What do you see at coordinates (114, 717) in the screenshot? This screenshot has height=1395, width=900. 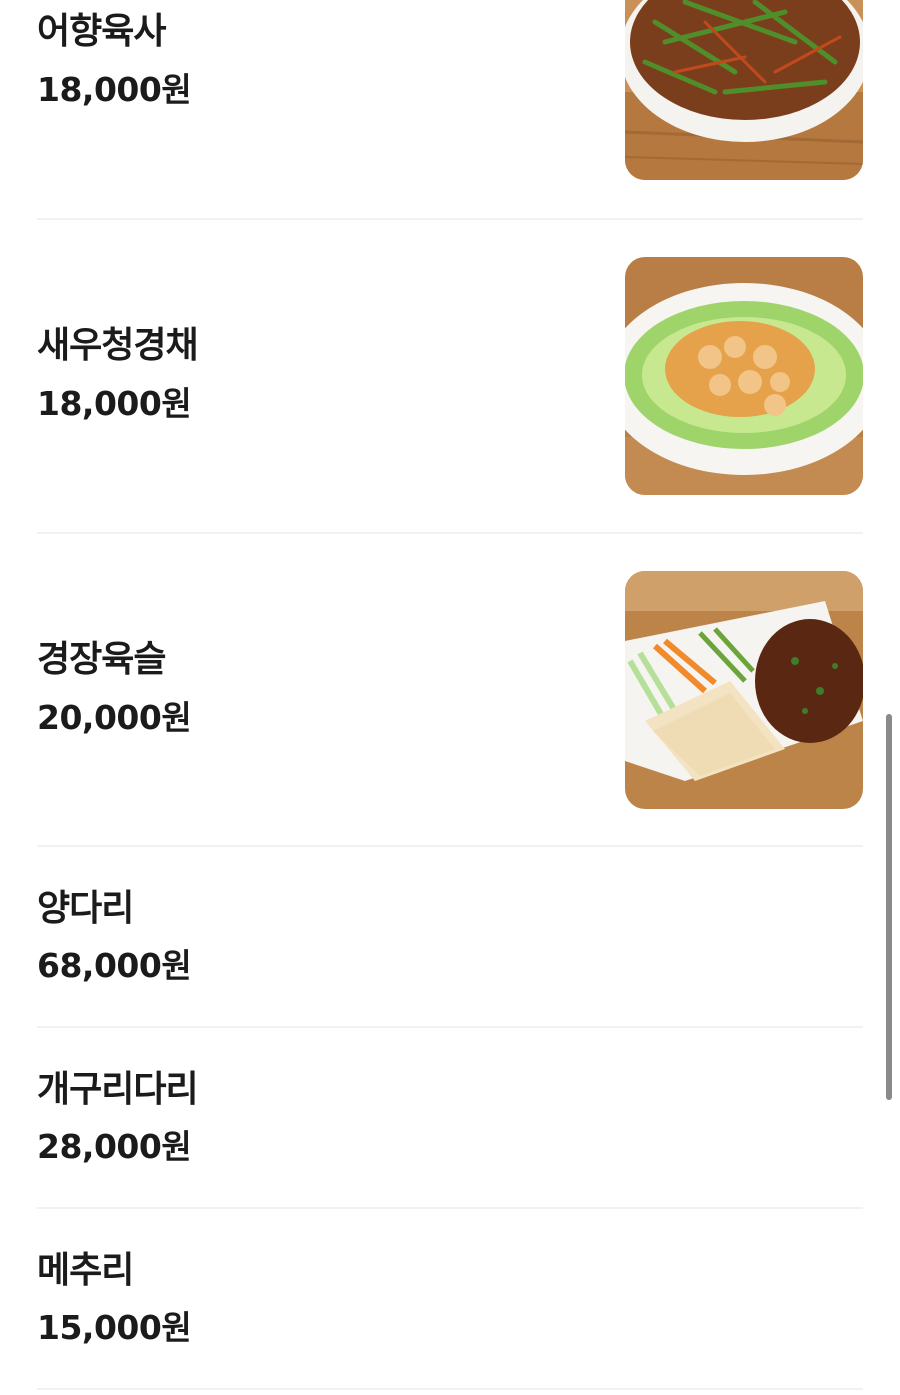 I see `menu-item-price: 20,000원` at bounding box center [114, 717].